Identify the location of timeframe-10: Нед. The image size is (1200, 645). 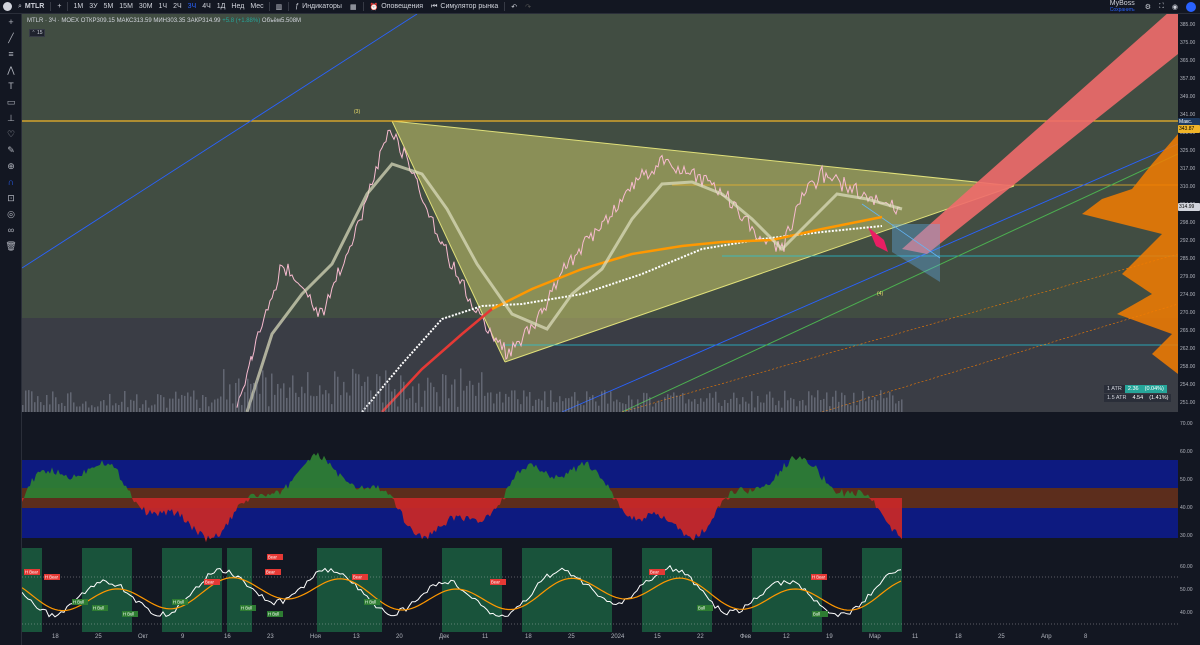
(237, 7).